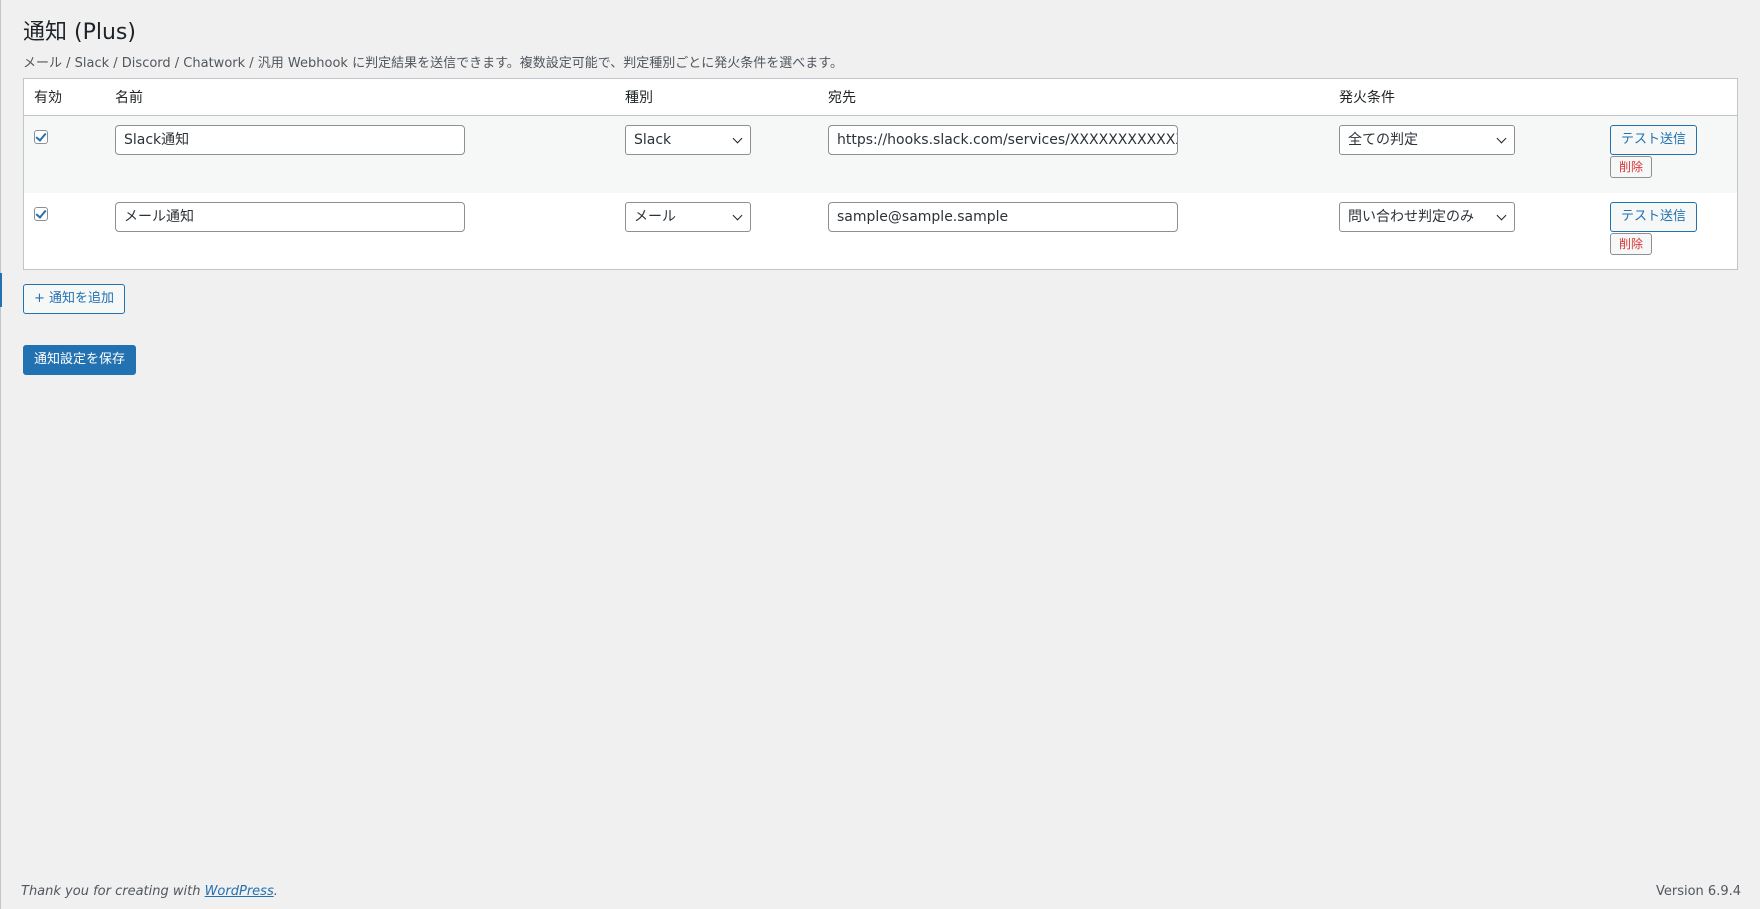 This screenshot has height=909, width=1760. I want to click on type-select-value: Slack, so click(653, 140).